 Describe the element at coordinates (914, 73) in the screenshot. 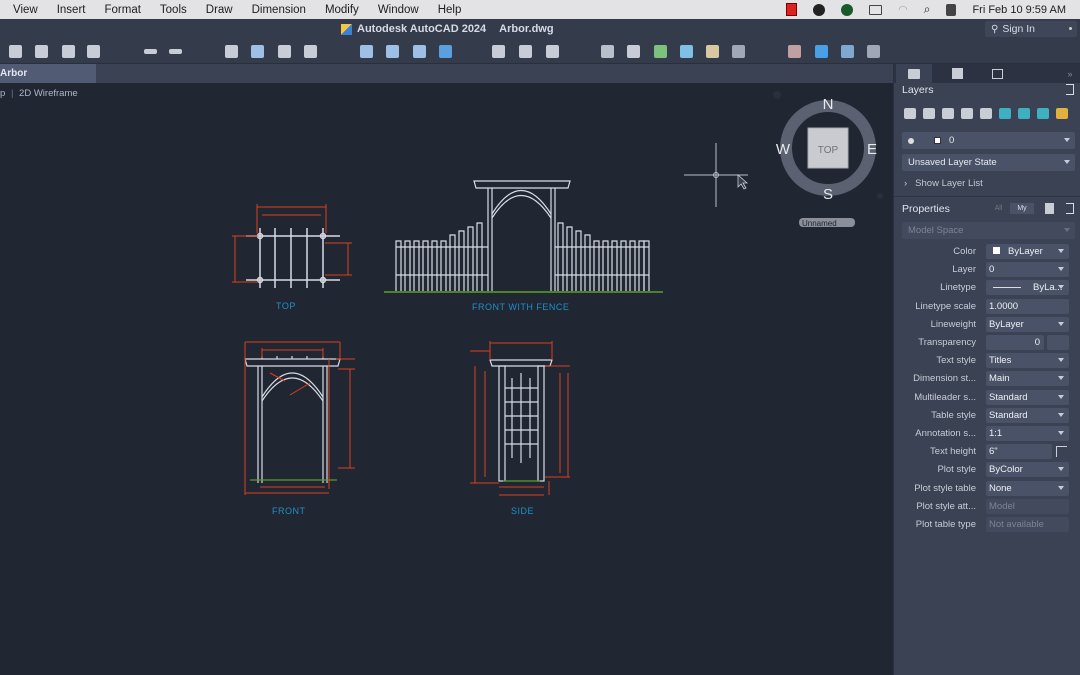

I see `tab-layers` at that location.